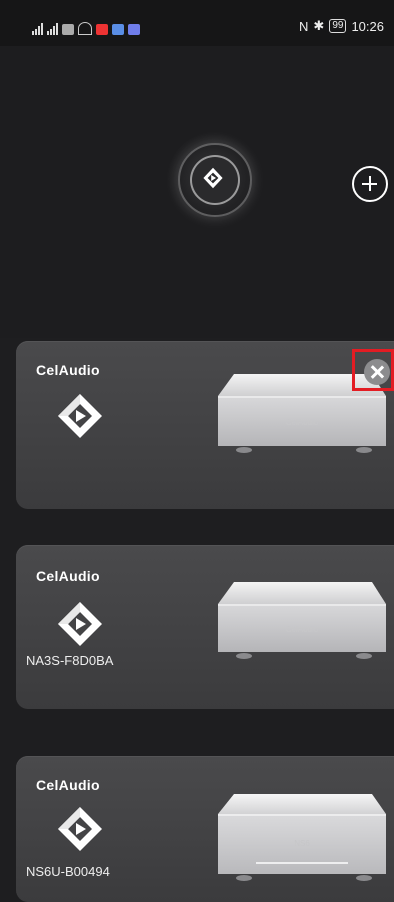 Image resolution: width=394 pixels, height=902 pixels. I want to click on delete-device-button, so click(373, 370).